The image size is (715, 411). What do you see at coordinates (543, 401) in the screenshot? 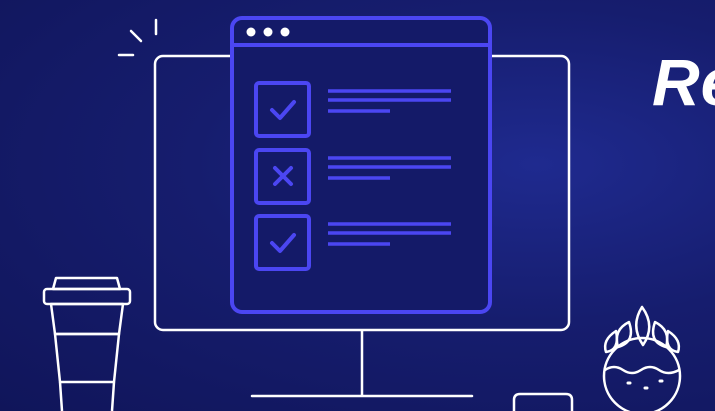
I see `mug-icon` at bounding box center [543, 401].